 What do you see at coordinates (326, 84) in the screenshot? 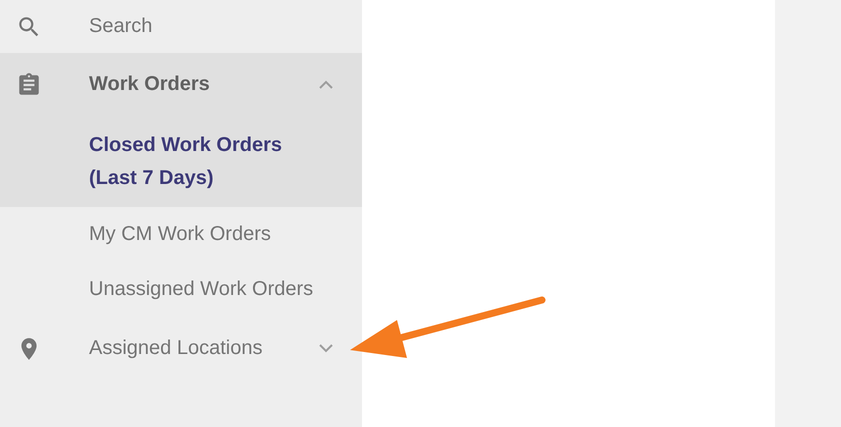
I see `chevron-up-icon` at bounding box center [326, 84].